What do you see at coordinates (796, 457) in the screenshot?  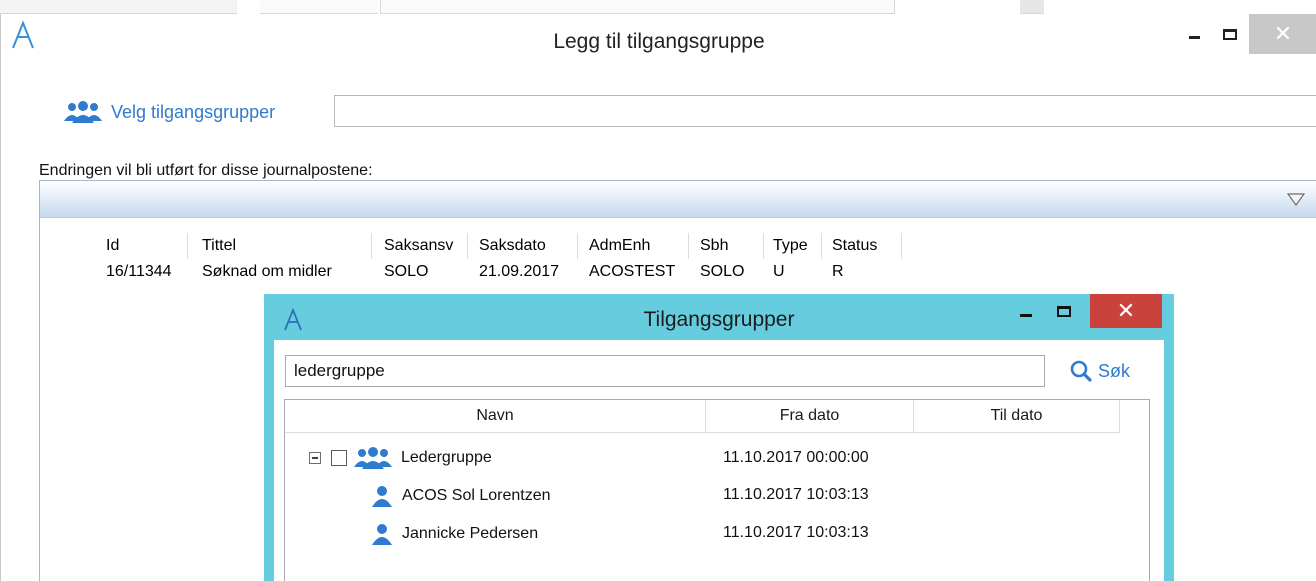 I see `group-fra-dato: 11.10.2017 00:00:00` at bounding box center [796, 457].